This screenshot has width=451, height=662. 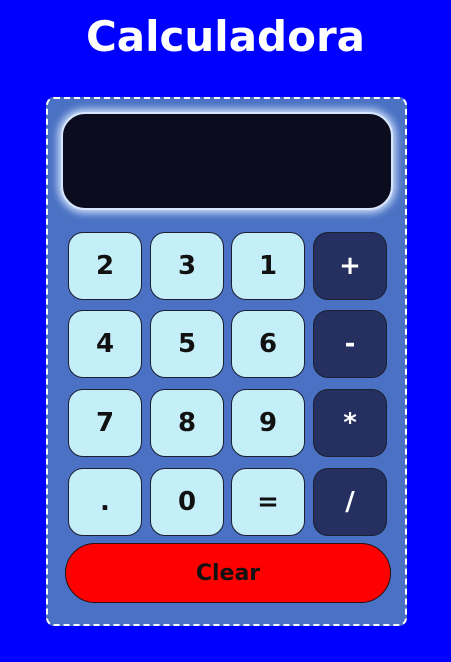 I want to click on key-3: 3, so click(x=187, y=266).